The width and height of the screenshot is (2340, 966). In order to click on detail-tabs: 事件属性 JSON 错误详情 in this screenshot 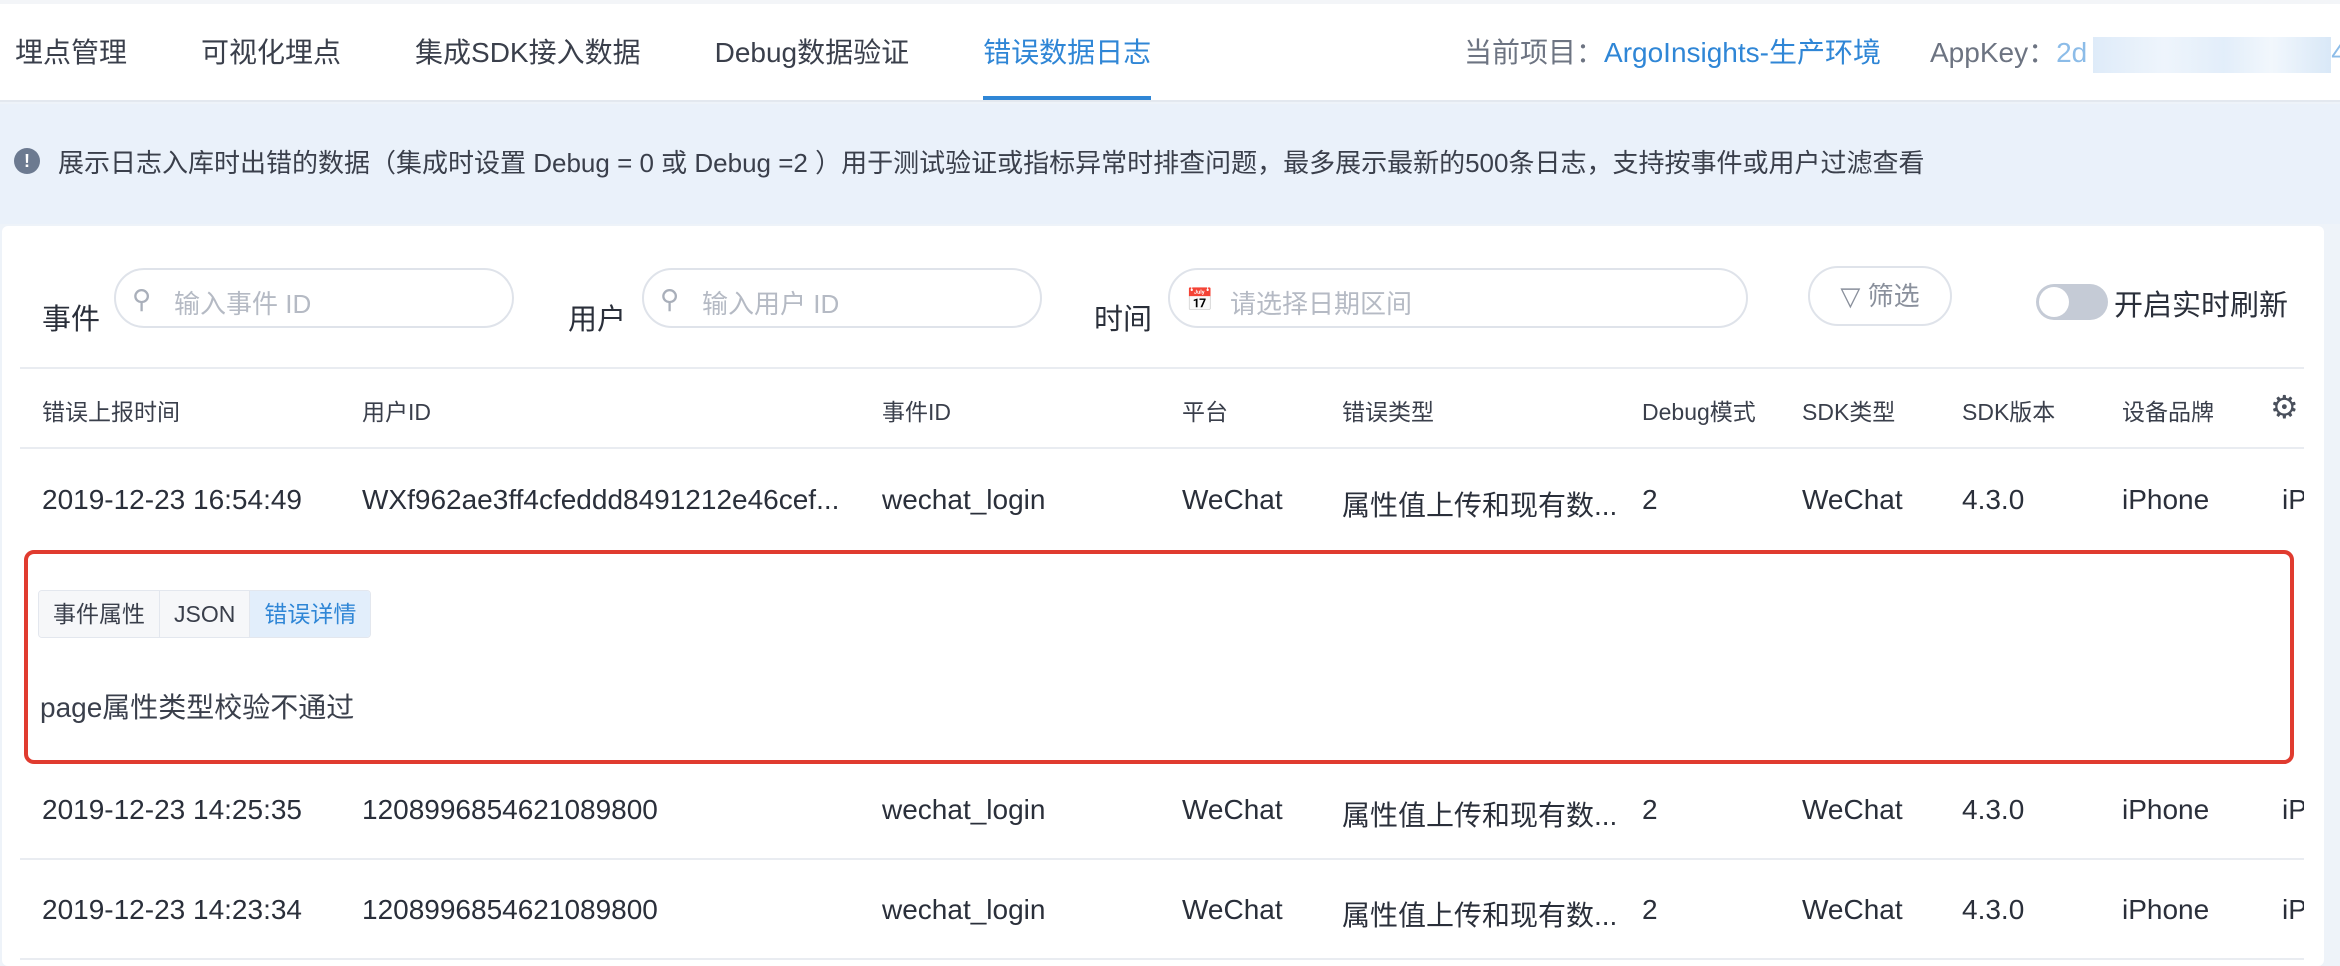, I will do `click(205, 614)`.